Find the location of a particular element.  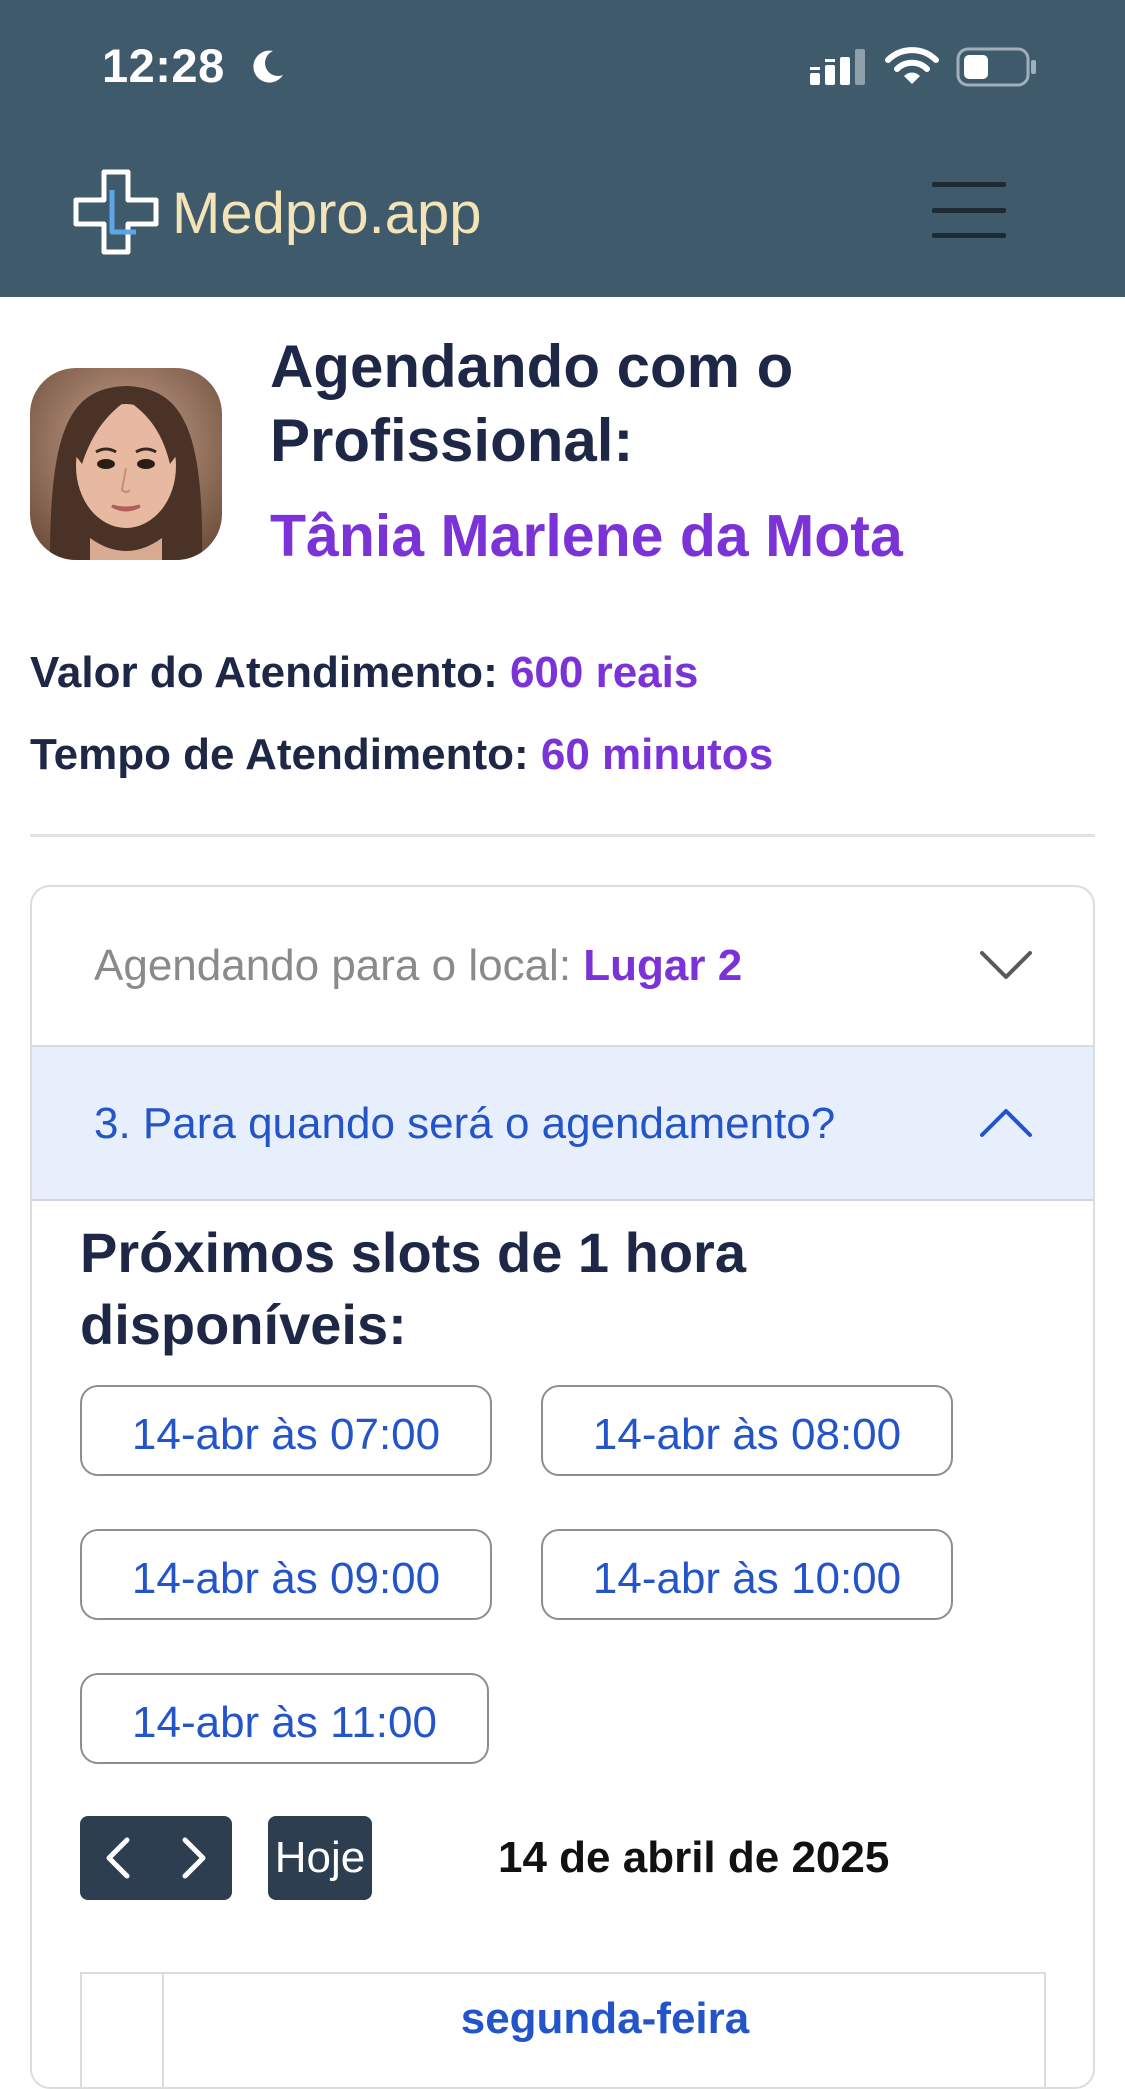

chevron-left-icon is located at coordinates (118, 1858).